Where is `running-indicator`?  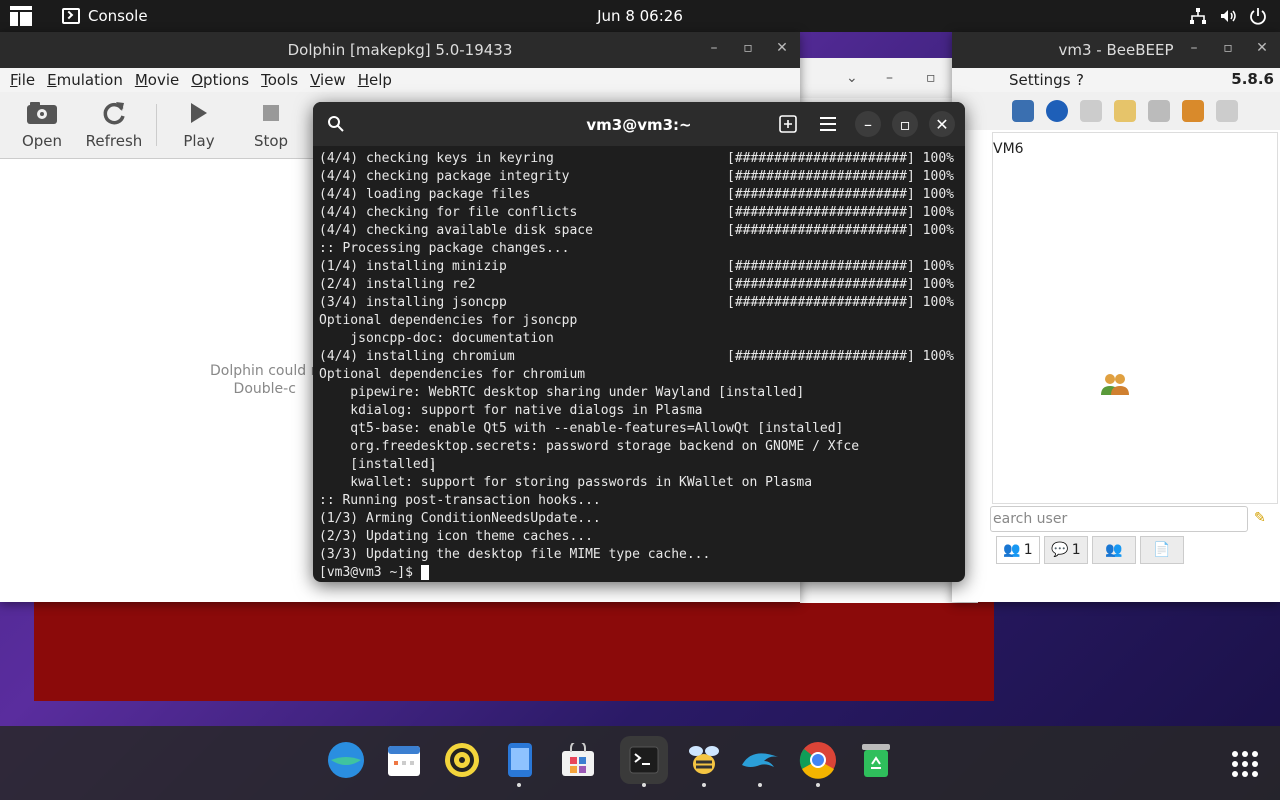 running-indicator is located at coordinates (644, 785).